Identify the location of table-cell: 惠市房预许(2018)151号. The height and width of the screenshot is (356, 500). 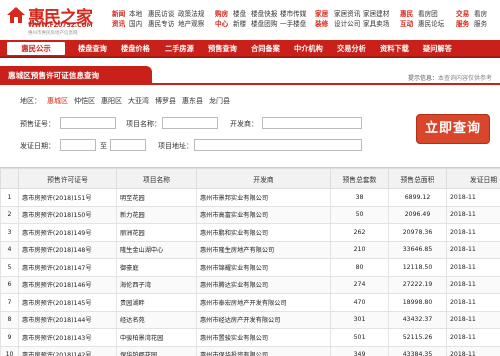
(67, 197).